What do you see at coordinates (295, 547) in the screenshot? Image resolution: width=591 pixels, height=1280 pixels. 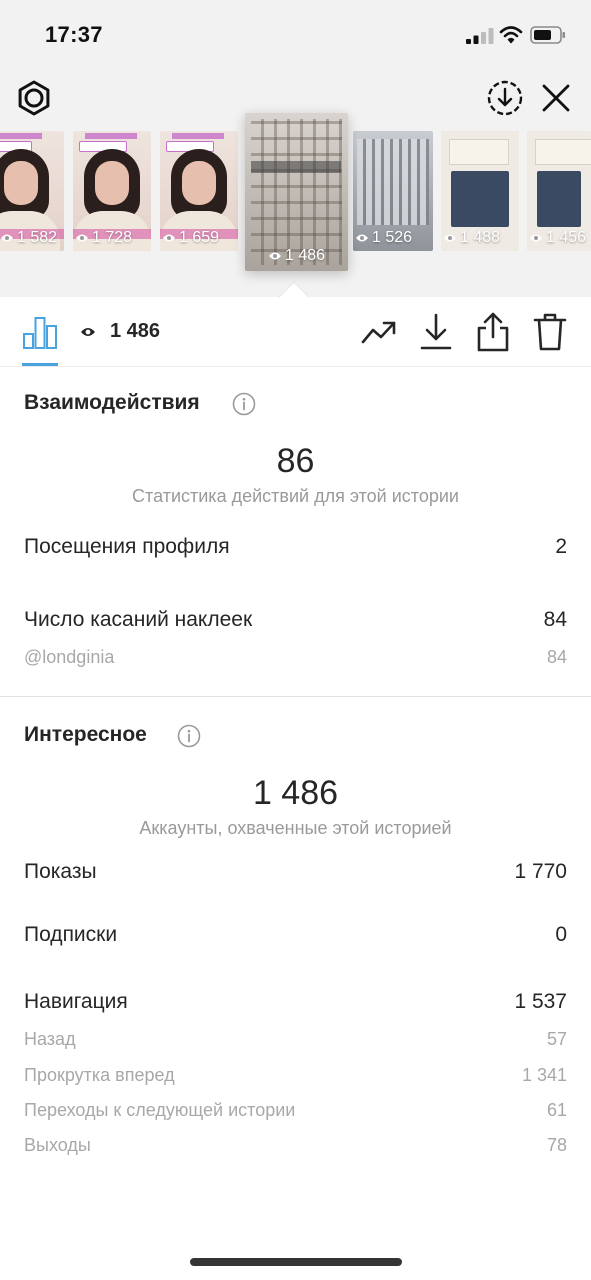 I see `metric-row-profile-visits: Посещения профиля 2` at bounding box center [295, 547].